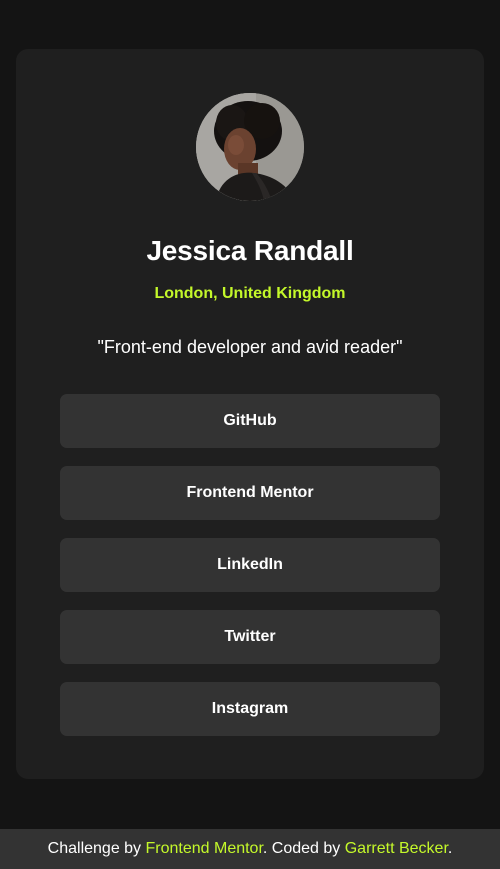 This screenshot has height=869, width=500. What do you see at coordinates (250, 637) in the screenshot?
I see `link-twitter-button: Twitter` at bounding box center [250, 637].